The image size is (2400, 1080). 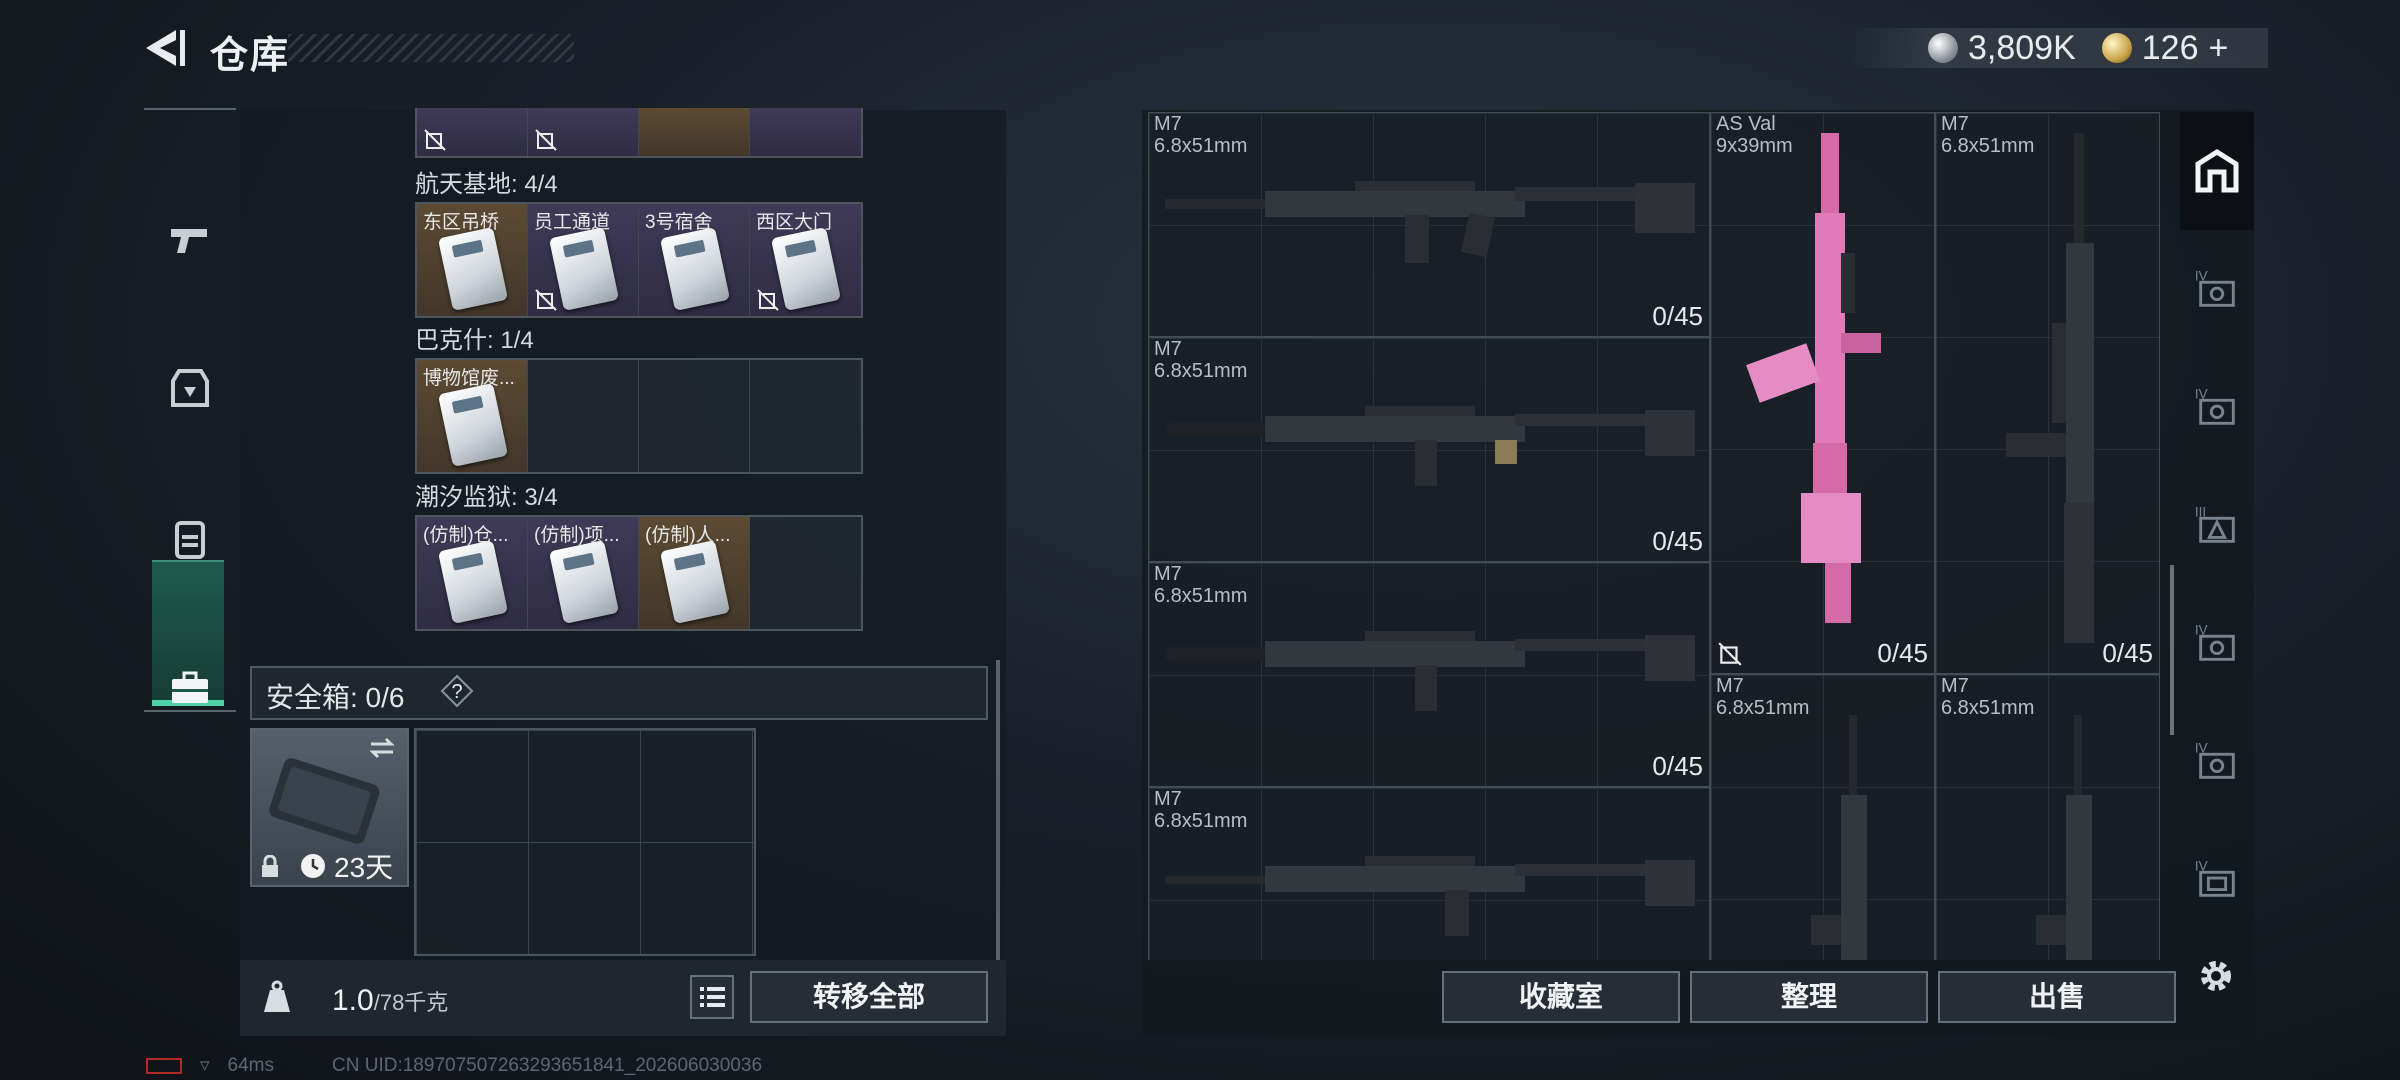 I want to click on right-scrollbar, so click(x=2172, y=650).